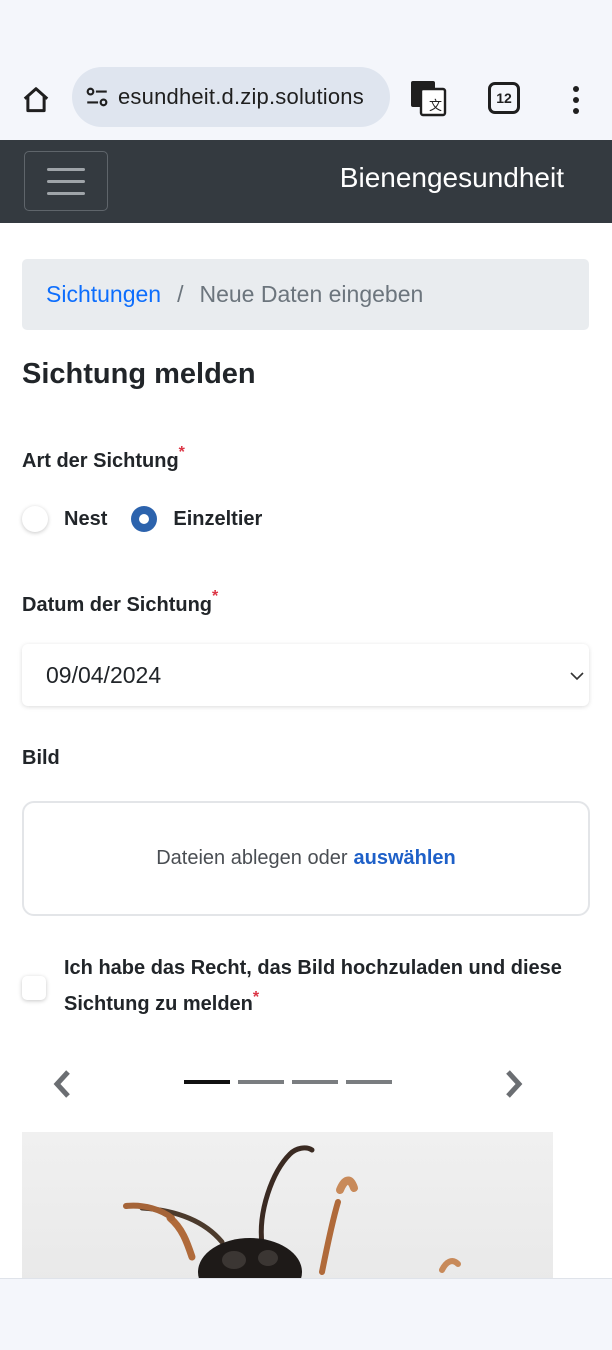 The image size is (612, 1350). I want to click on consent-checkbox, so click(34, 988).